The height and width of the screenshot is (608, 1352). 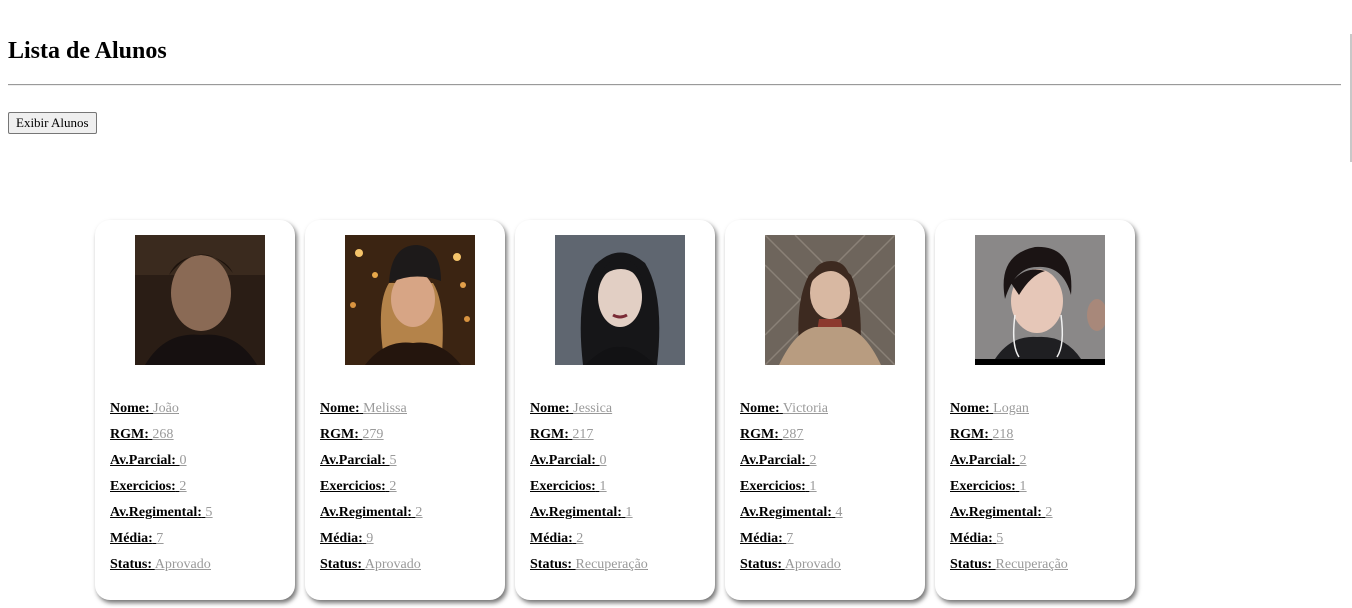 I want to click on student-regimental: 4, so click(x=839, y=512).